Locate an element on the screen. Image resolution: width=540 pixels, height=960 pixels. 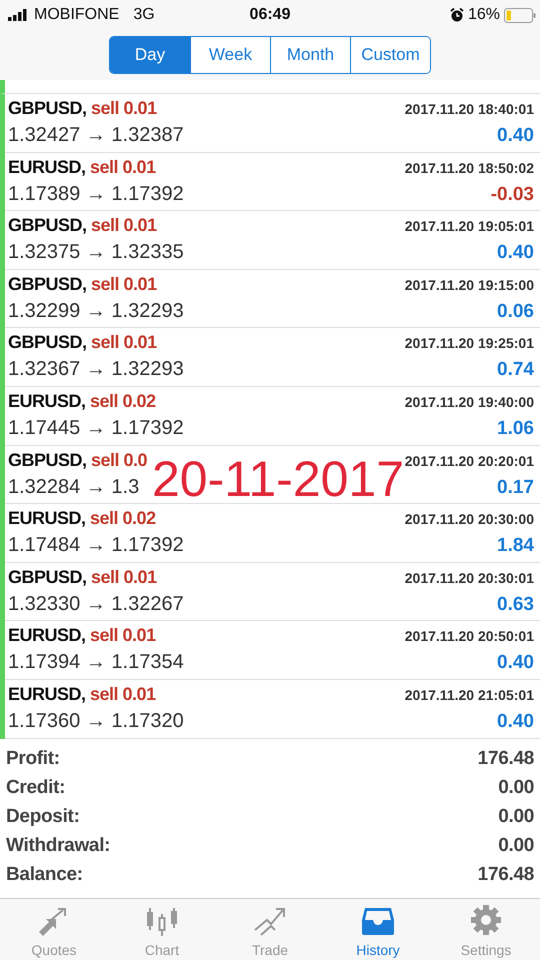
summary-label: Profit: is located at coordinates (33, 759).